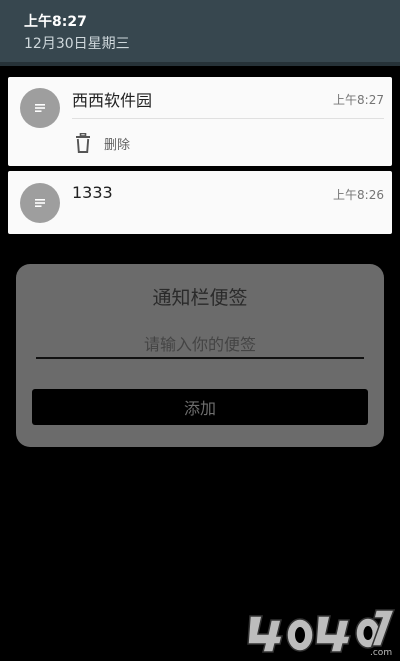 The image size is (400, 661). What do you see at coordinates (92, 192) in the screenshot?
I see `notification-title: 1333` at bounding box center [92, 192].